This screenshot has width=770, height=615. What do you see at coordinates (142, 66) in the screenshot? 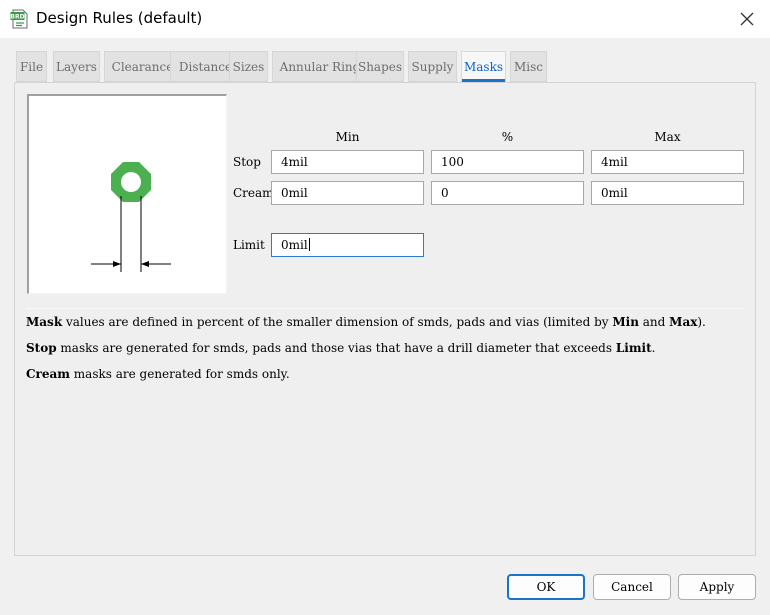
I see `tab-label: Clearance` at bounding box center [142, 66].